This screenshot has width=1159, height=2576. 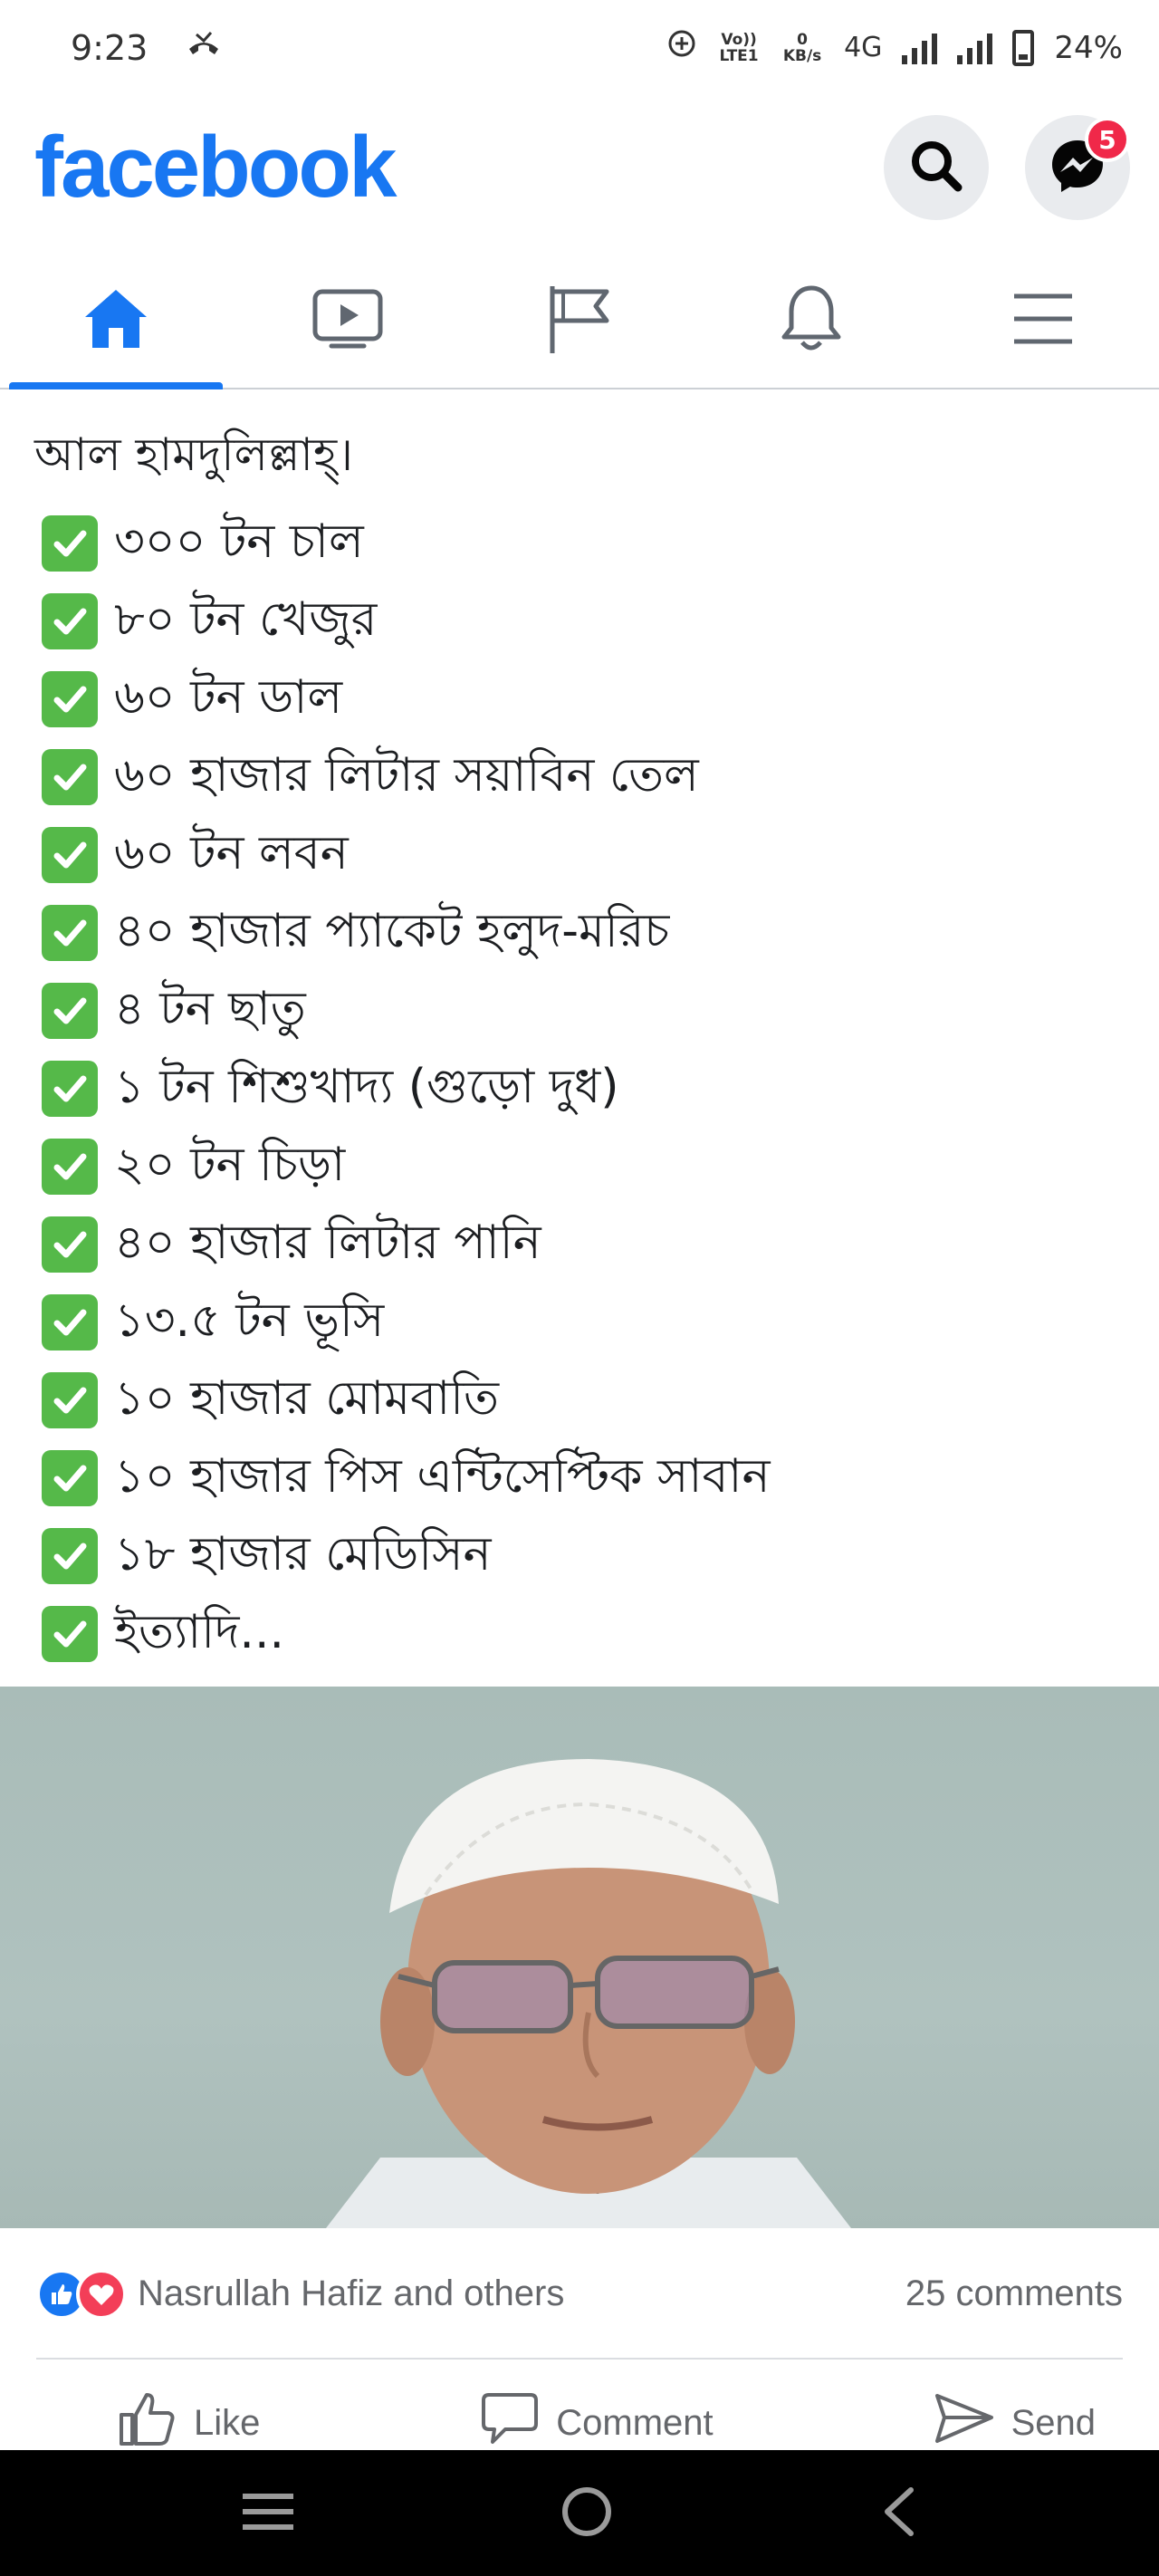 I want to click on tab-pages, so click(x=579, y=321).